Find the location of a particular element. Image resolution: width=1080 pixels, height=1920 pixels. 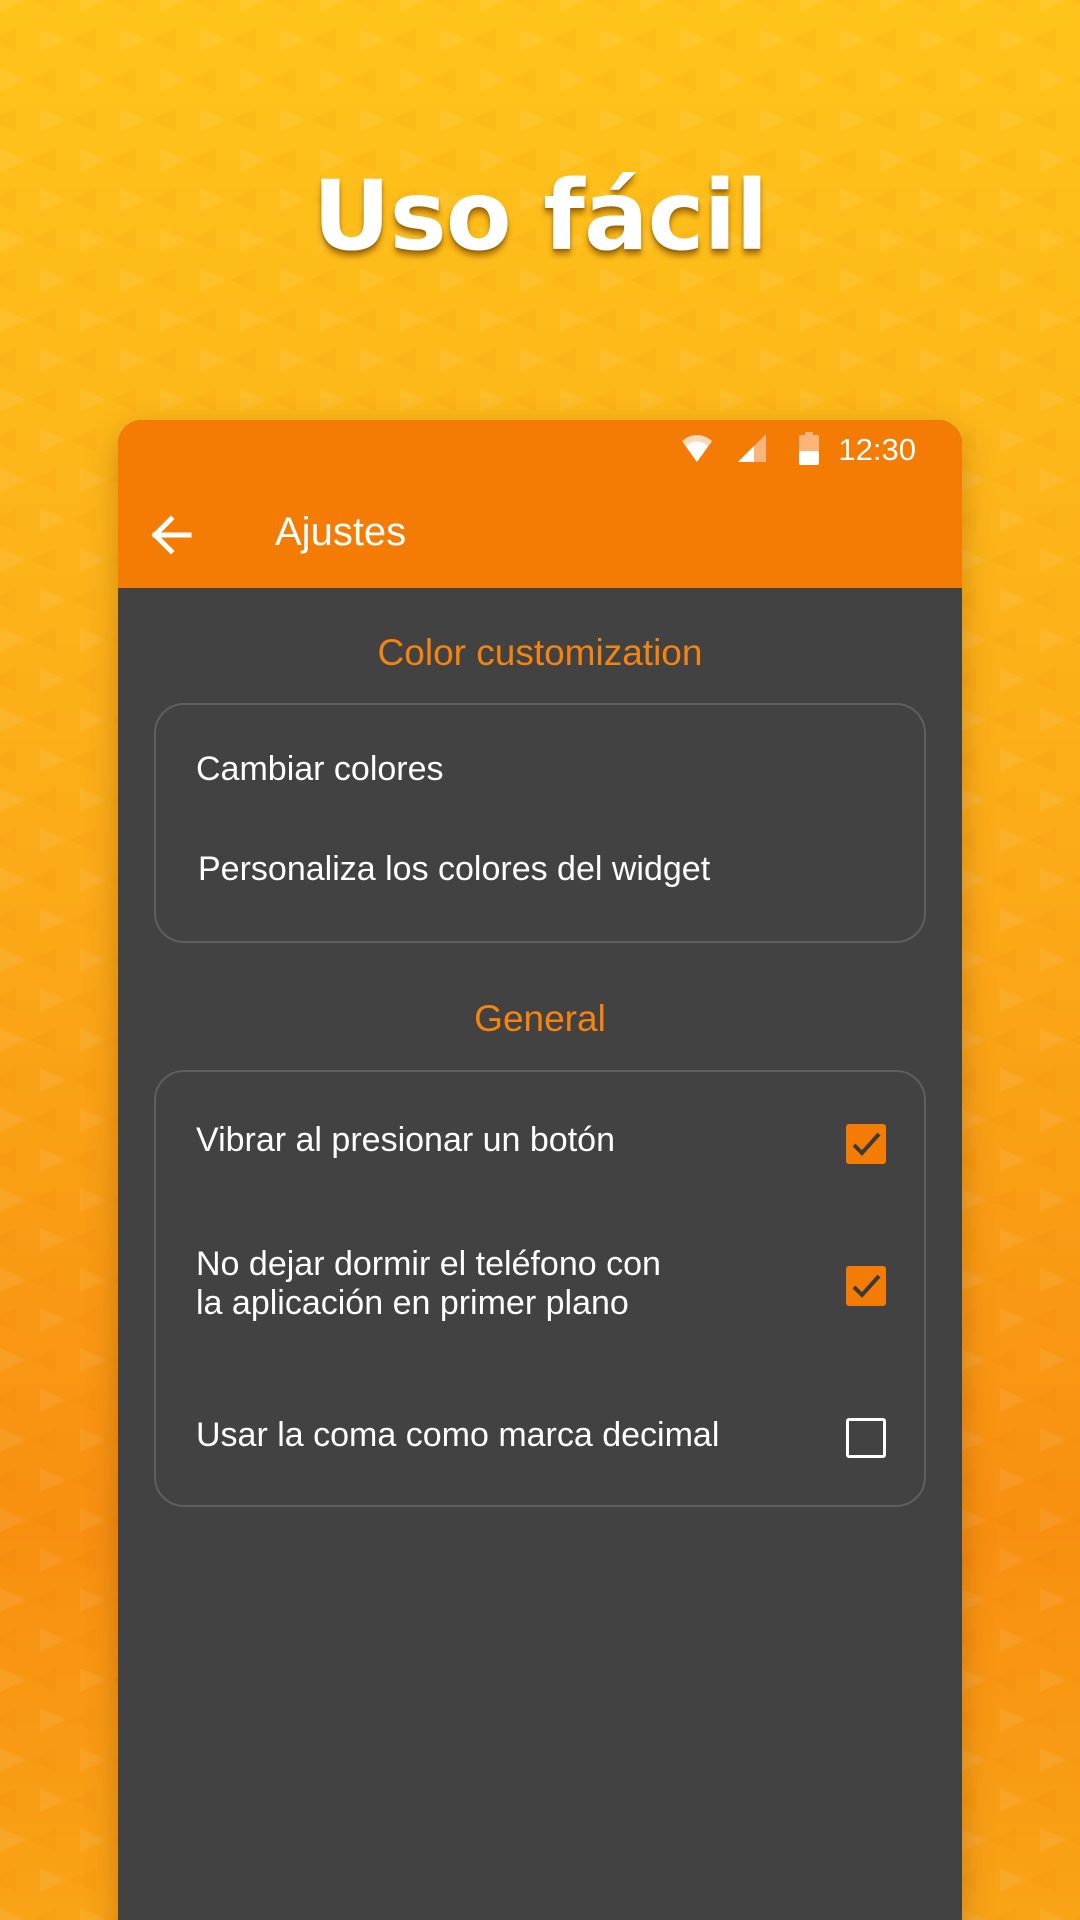

keep-awake-checkbox is located at coordinates (866, 1286).